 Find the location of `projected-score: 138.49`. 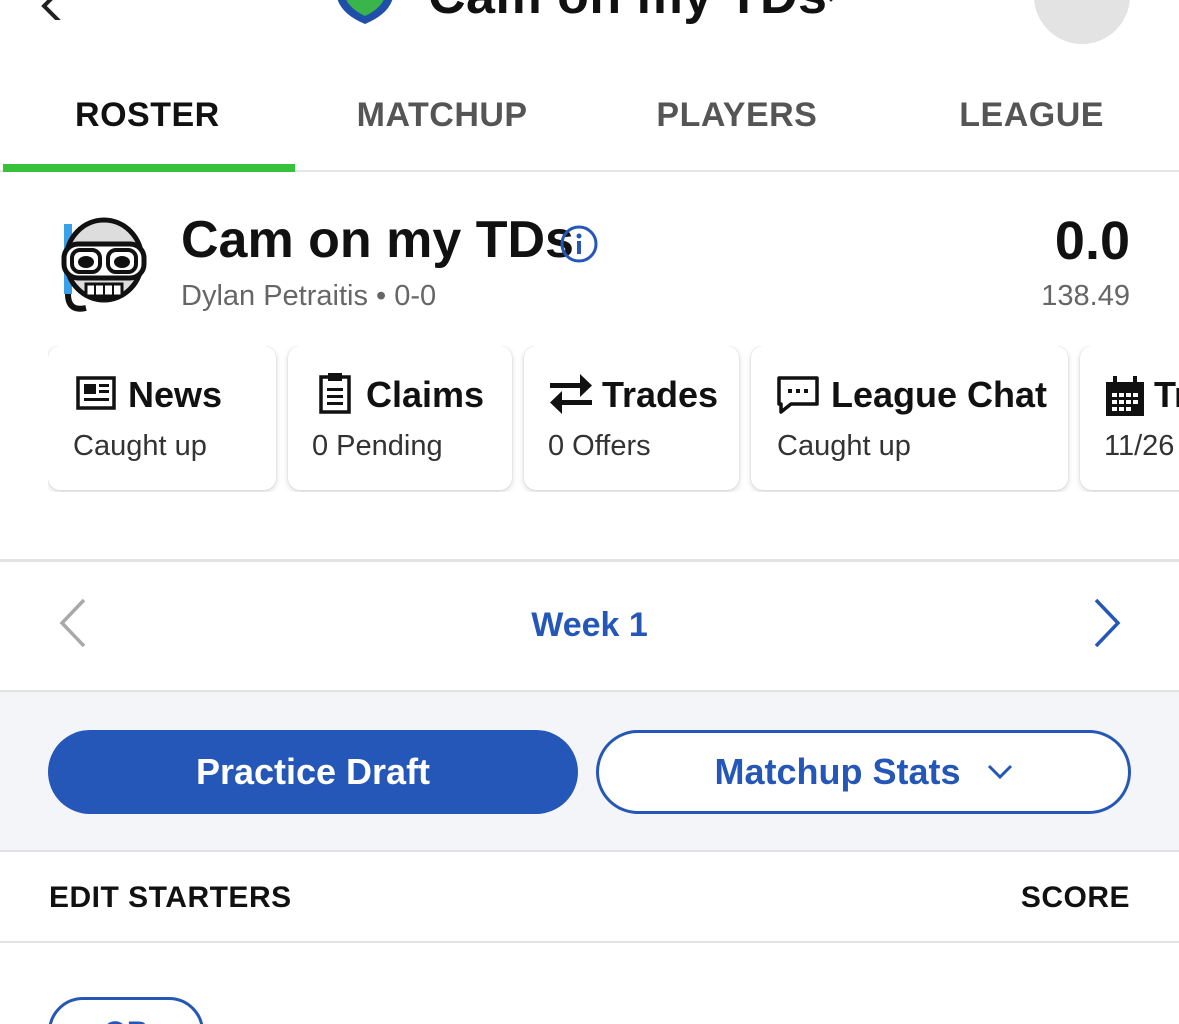

projected-score: 138.49 is located at coordinates (1085, 296).